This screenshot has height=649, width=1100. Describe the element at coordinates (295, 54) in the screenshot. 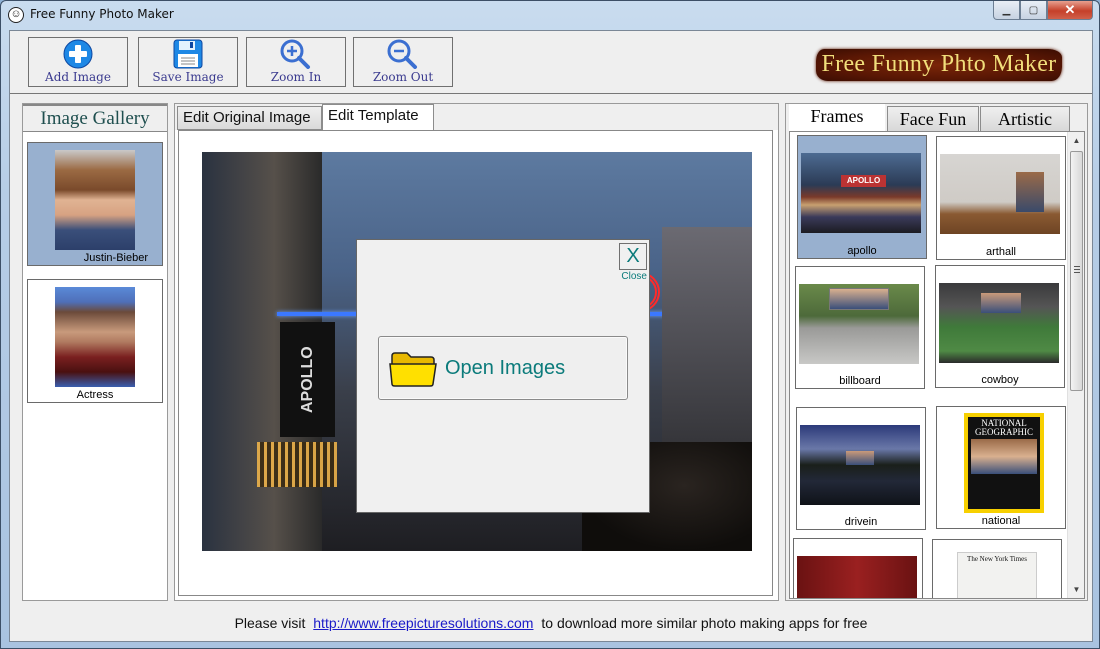

I see `zoom-in-icon` at that location.